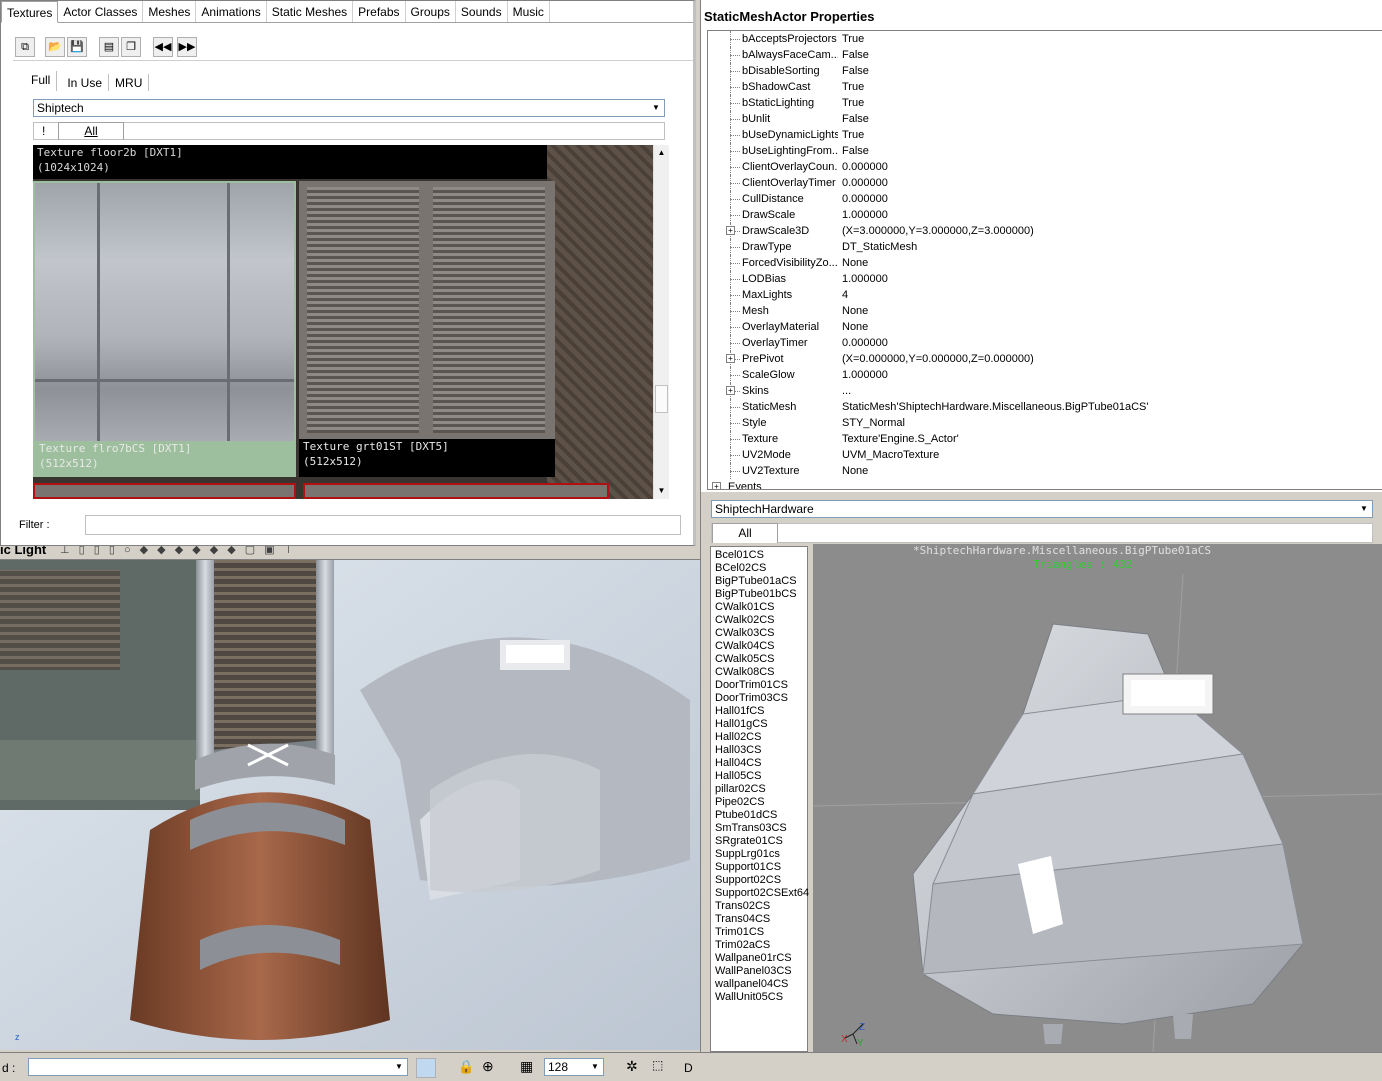 The height and width of the screenshot is (1081, 1382). Describe the element at coordinates (759, 854) in the screenshot. I see `list-item: SuppLrg01cs` at that location.